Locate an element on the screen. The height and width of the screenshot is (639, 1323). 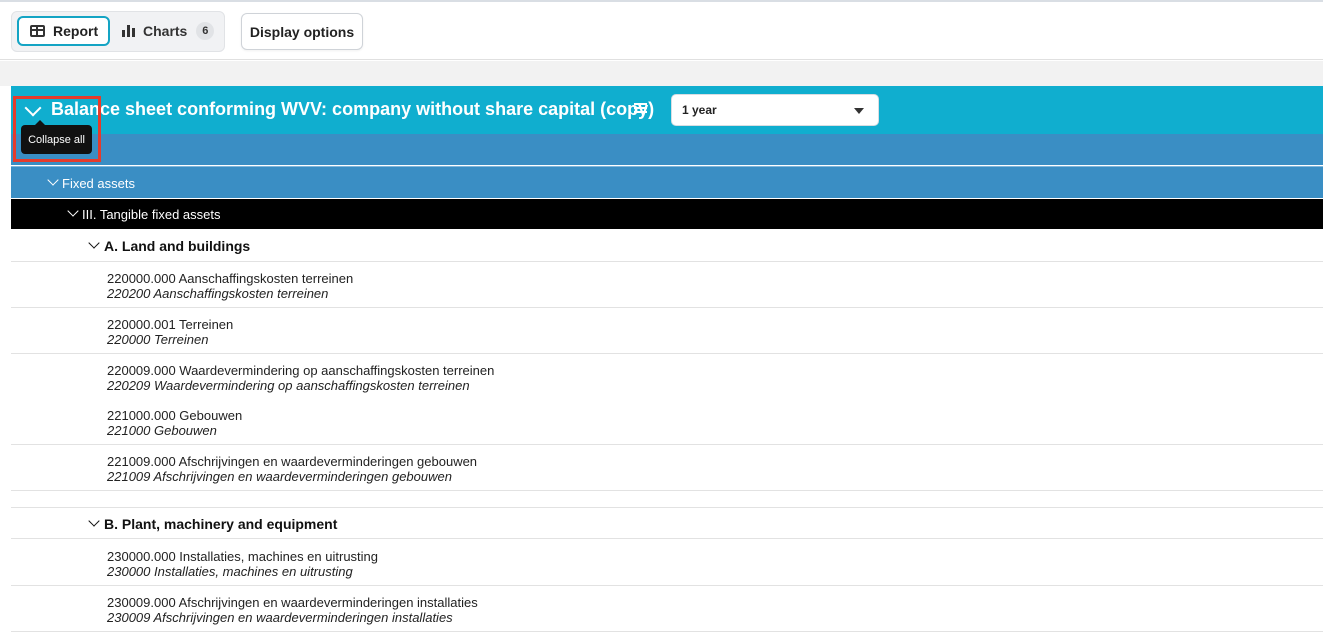
period-select-value: 1 year is located at coordinates (699, 110).